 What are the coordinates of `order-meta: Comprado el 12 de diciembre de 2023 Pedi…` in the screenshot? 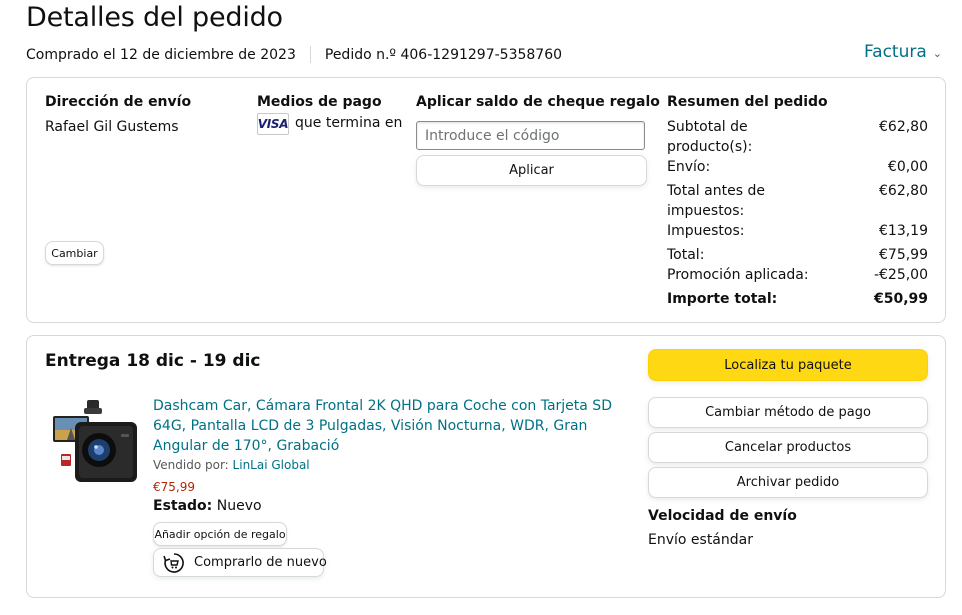 It's located at (294, 54).